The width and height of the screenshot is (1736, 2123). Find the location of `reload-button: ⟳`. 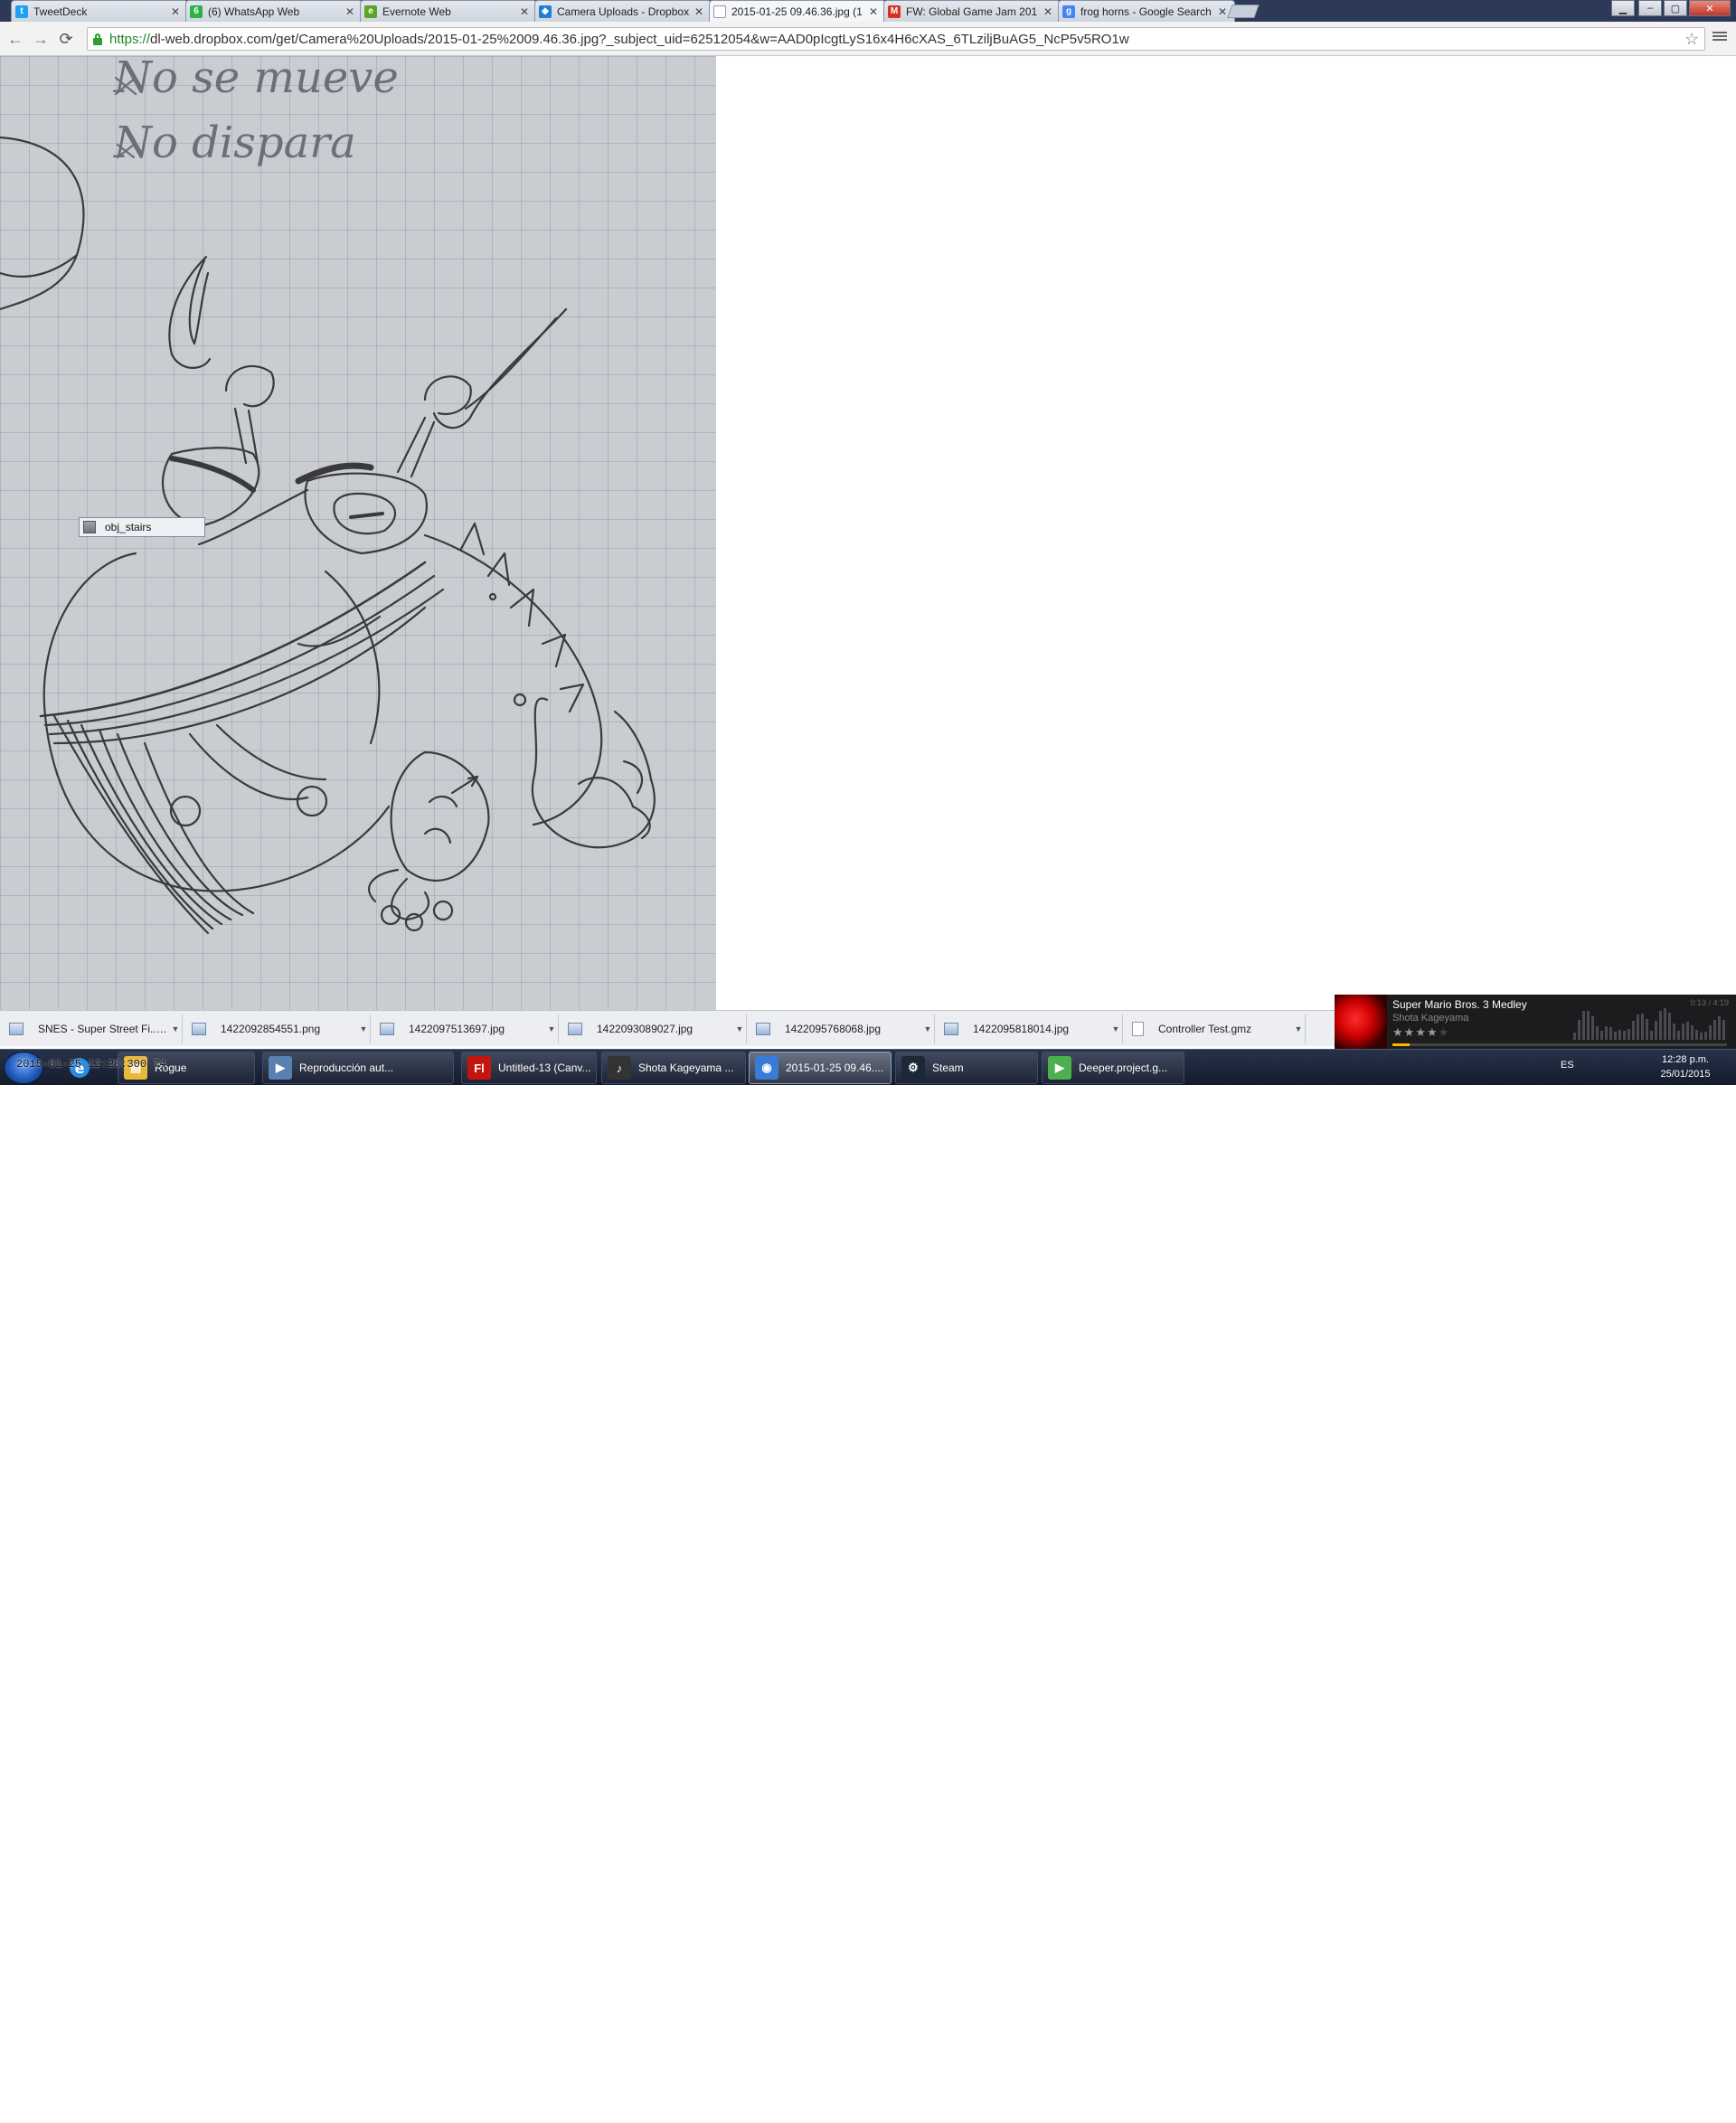

reload-button: ⟳ is located at coordinates (66, 39).